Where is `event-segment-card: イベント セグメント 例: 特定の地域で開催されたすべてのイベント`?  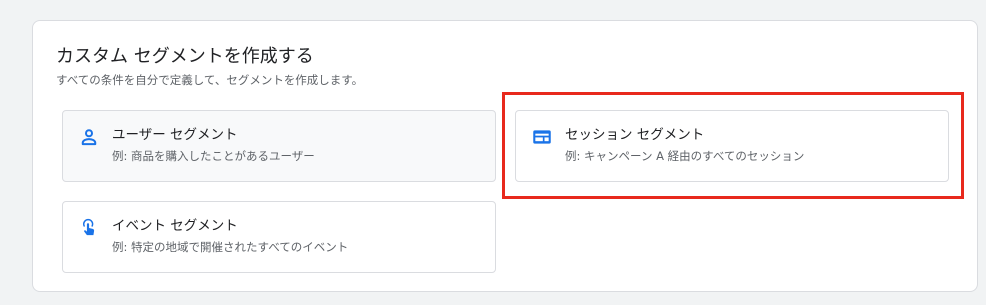 event-segment-card: イベント セグメント 例: 特定の地域で開催されたすべてのイベント is located at coordinates (279, 237).